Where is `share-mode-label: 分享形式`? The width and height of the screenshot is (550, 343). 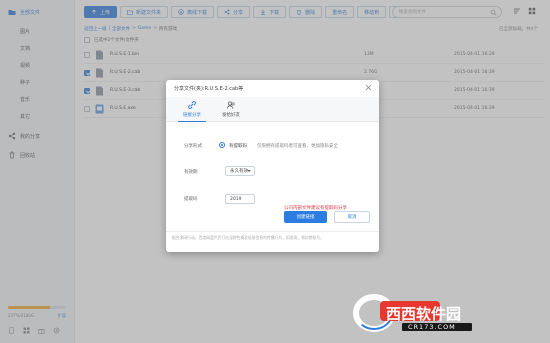
share-mode-label: 分享形式 is located at coordinates (193, 146).